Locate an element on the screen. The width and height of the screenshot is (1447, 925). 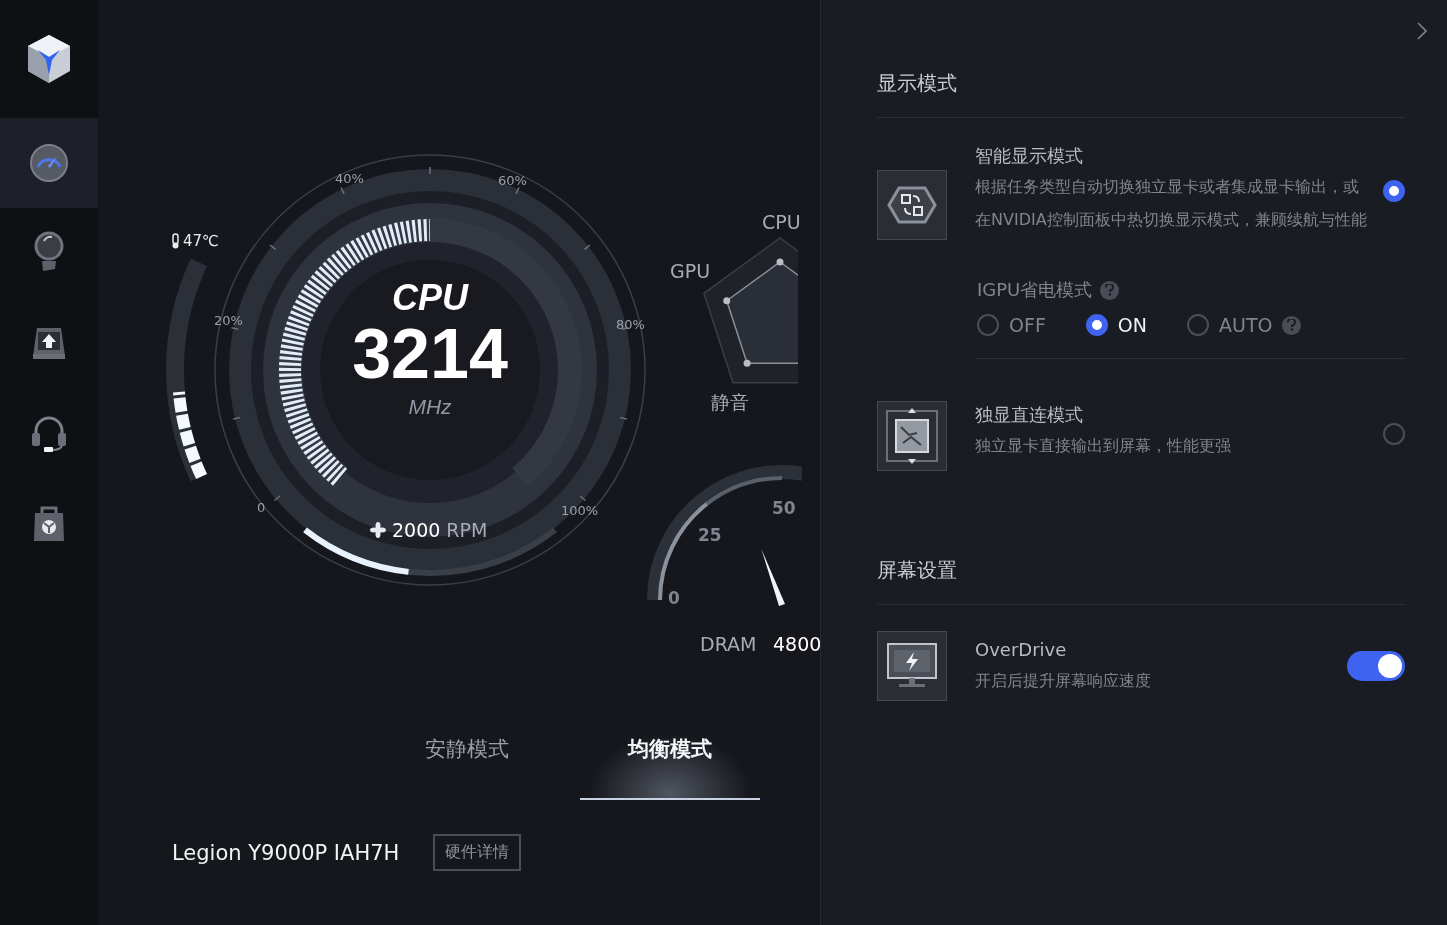
option-description: 独立显卡直接输出到屏幕，性能更强 is located at coordinates (1103, 446).